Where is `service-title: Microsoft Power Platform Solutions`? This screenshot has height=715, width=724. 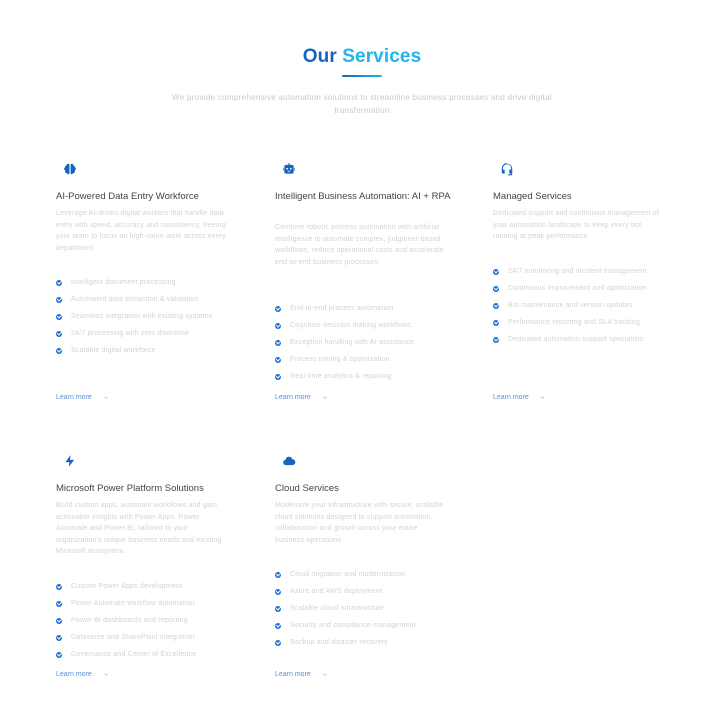
service-title: Microsoft Power Platform Solutions is located at coordinates (130, 488).